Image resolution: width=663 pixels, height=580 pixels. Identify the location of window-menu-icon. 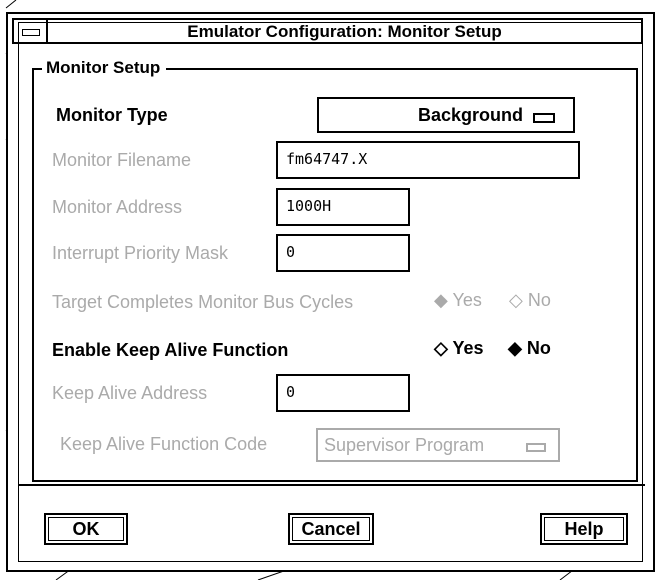
(31, 32).